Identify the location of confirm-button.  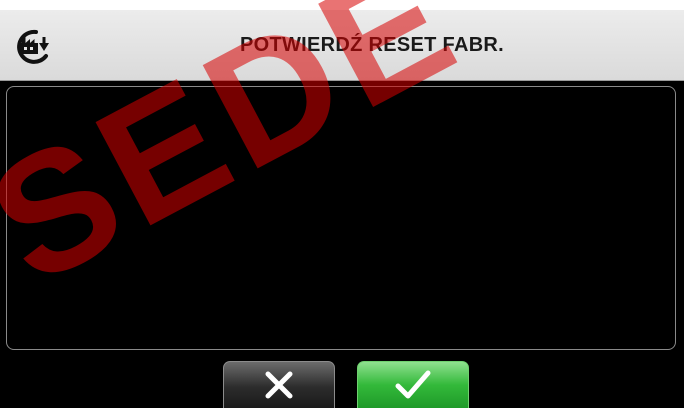
(413, 384).